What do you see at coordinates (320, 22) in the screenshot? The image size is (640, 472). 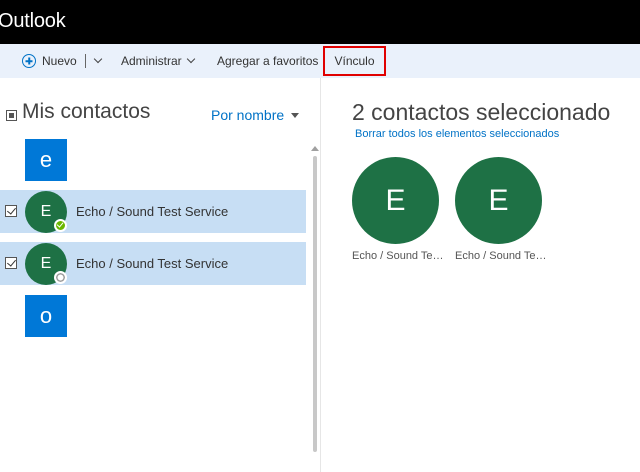 I see `title-bar: Outlook` at bounding box center [320, 22].